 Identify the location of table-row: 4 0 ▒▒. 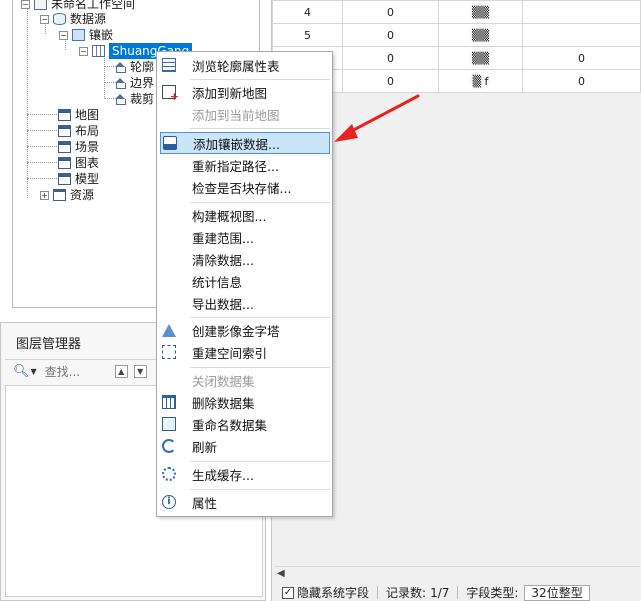
(456, 12).